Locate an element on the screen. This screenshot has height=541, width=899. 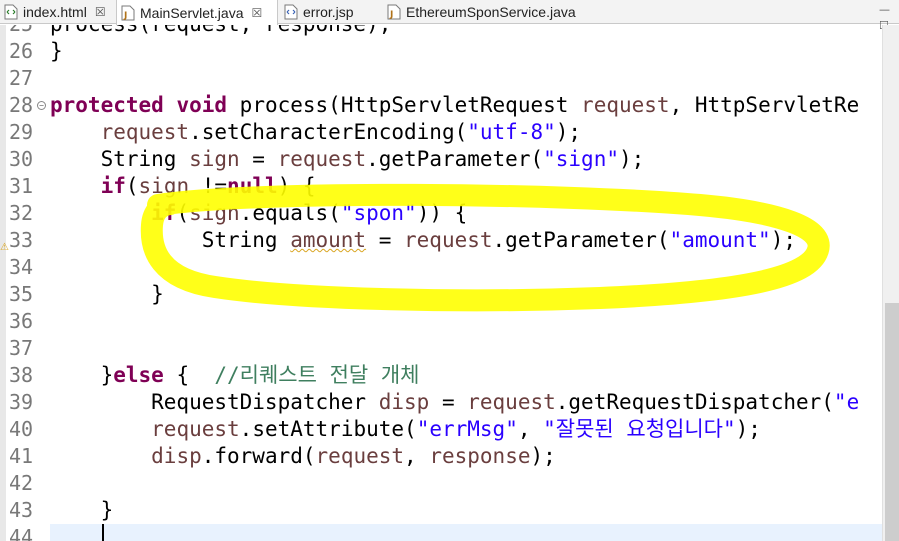
collapse-fold-icon: − is located at coordinates (41, 105).